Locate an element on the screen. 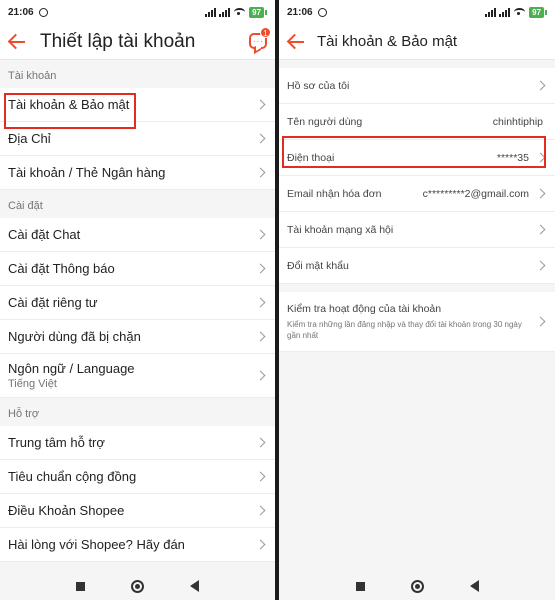 This screenshot has height=600, width=555. app-bar: Tài khoản & Bảo mật is located at coordinates (417, 42).